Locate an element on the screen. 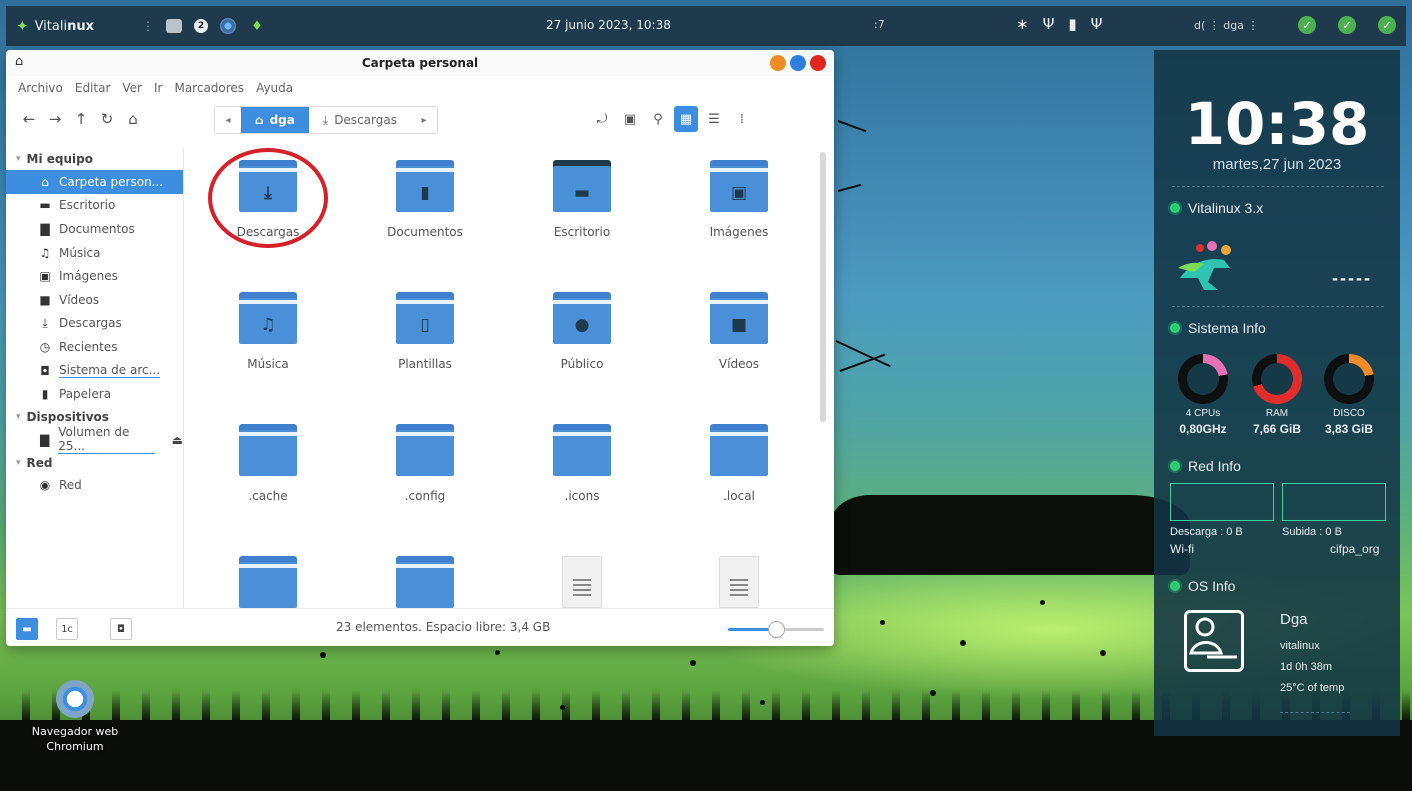  panel-datetime: 27 junio 2023, 10:38 is located at coordinates (608, 25).